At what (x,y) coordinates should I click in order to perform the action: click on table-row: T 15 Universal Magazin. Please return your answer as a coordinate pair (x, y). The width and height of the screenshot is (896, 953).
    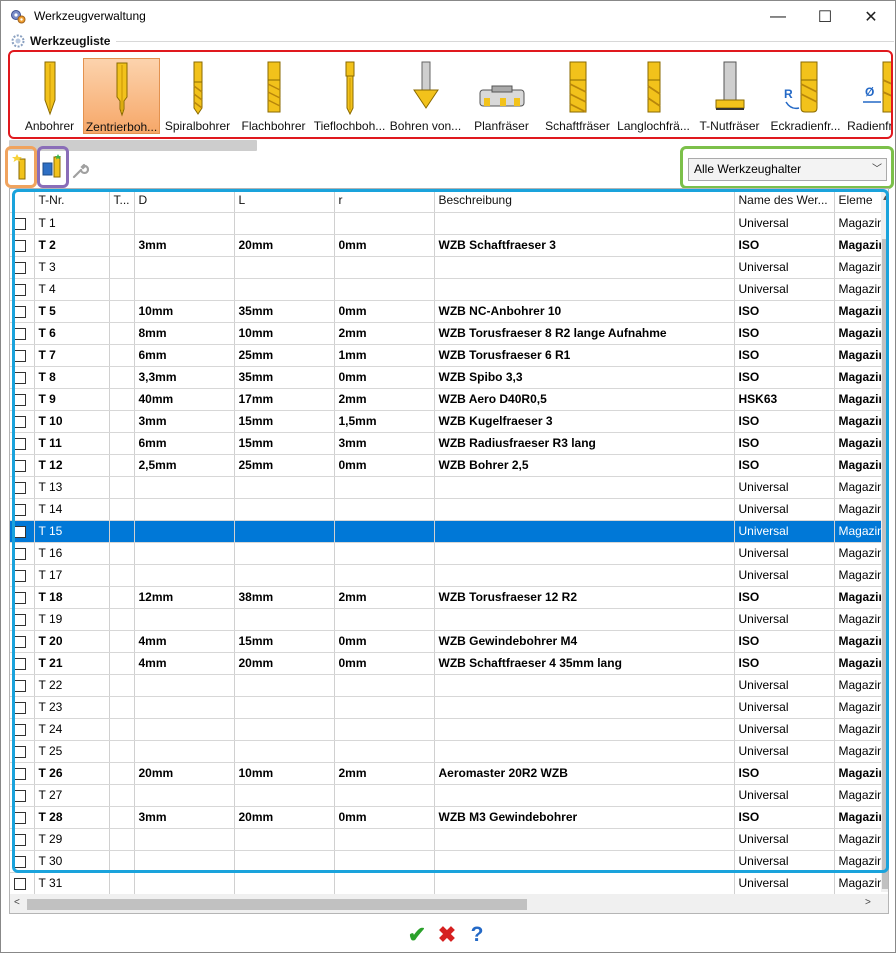
    Looking at the image, I should click on (449, 531).